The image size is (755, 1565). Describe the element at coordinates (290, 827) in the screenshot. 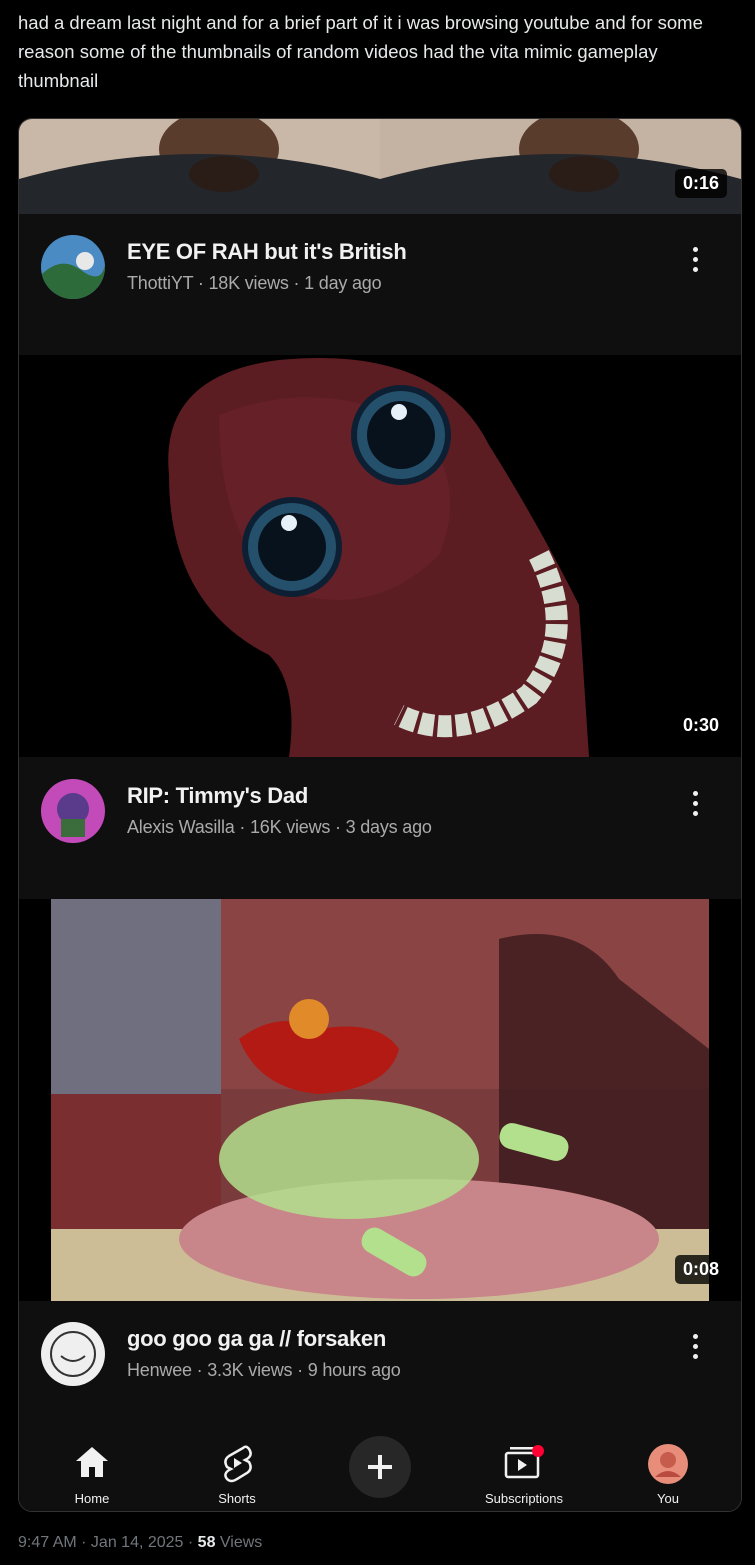

I see `view-count: 16K views` at that location.